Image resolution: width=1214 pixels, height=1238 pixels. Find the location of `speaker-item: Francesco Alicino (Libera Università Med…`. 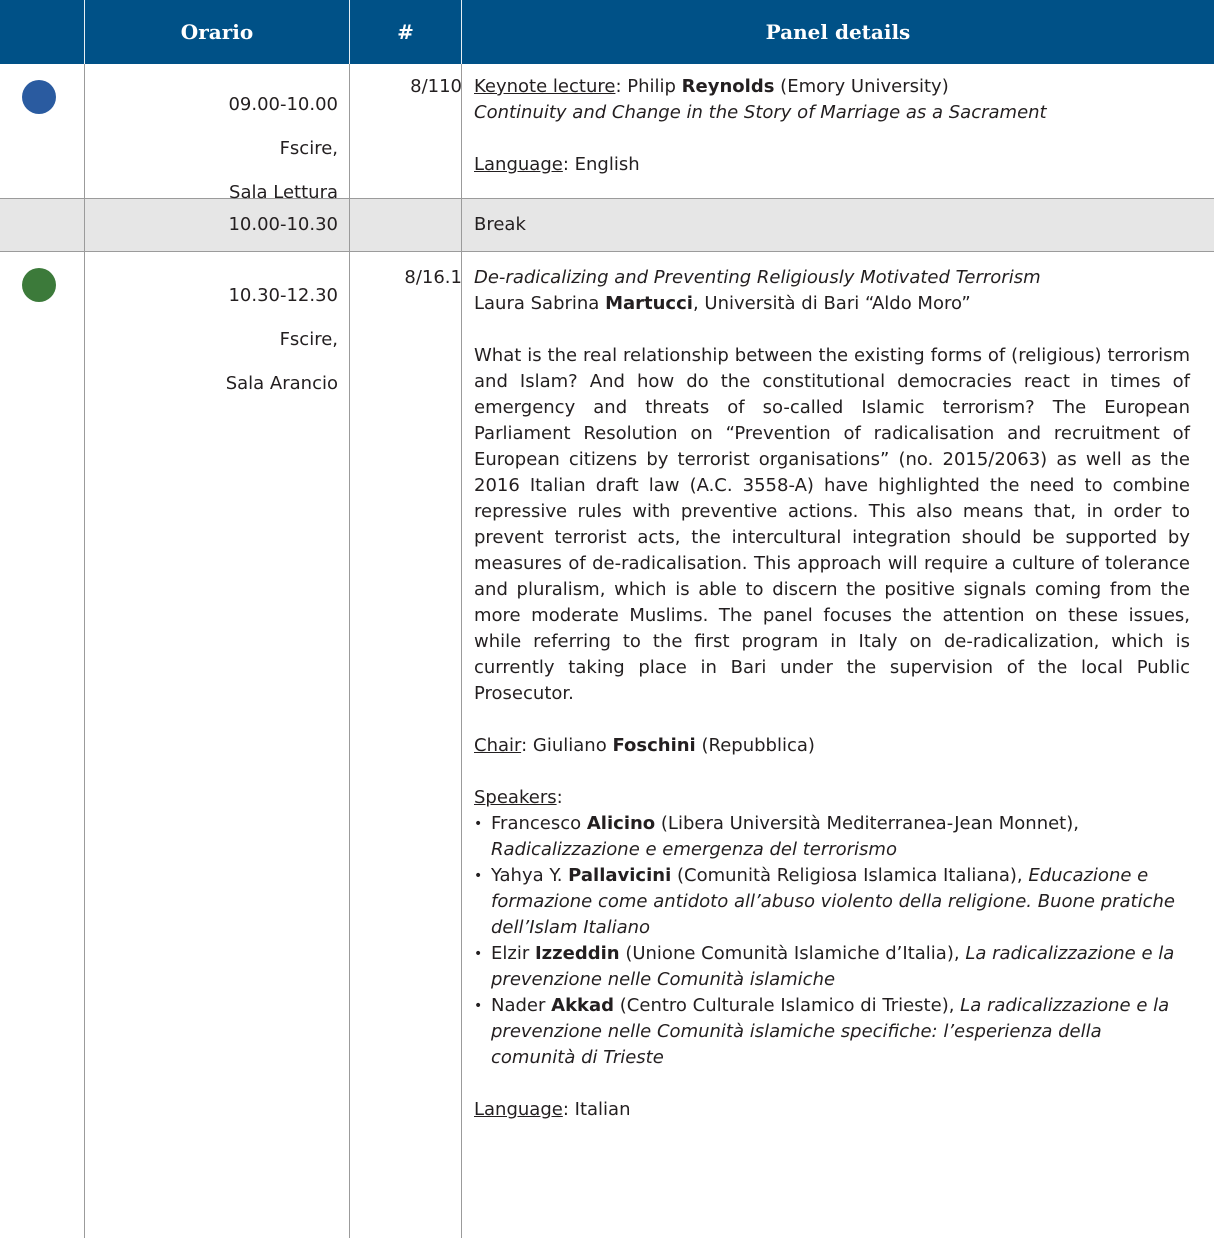

speaker-item: Francesco Alicino (Libera Università Med… is located at coordinates (832, 837).